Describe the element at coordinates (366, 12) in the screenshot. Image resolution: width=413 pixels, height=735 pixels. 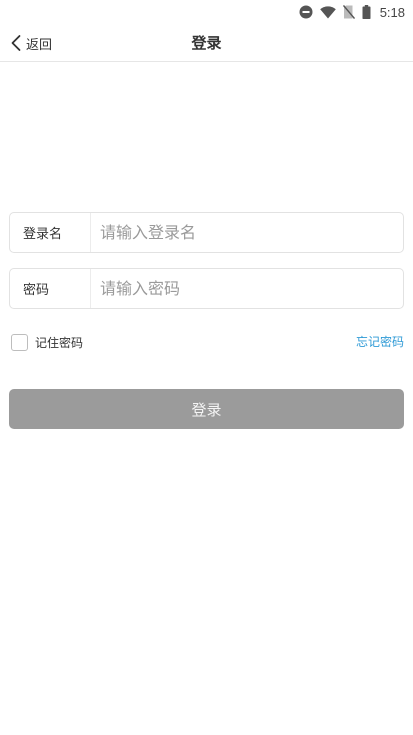
I see `battery-icon` at that location.